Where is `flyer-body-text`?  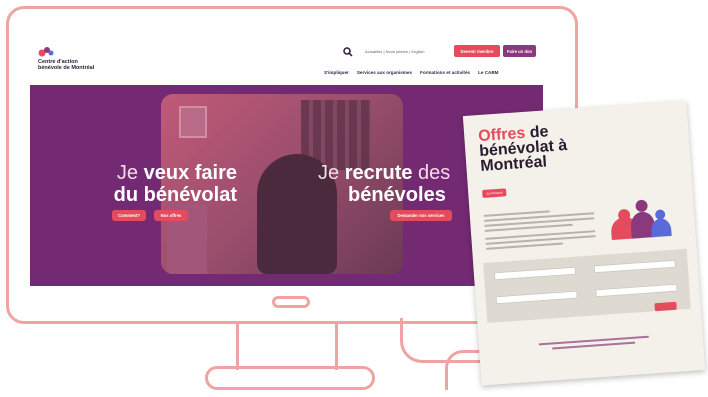 flyer-body-text is located at coordinates (539, 230).